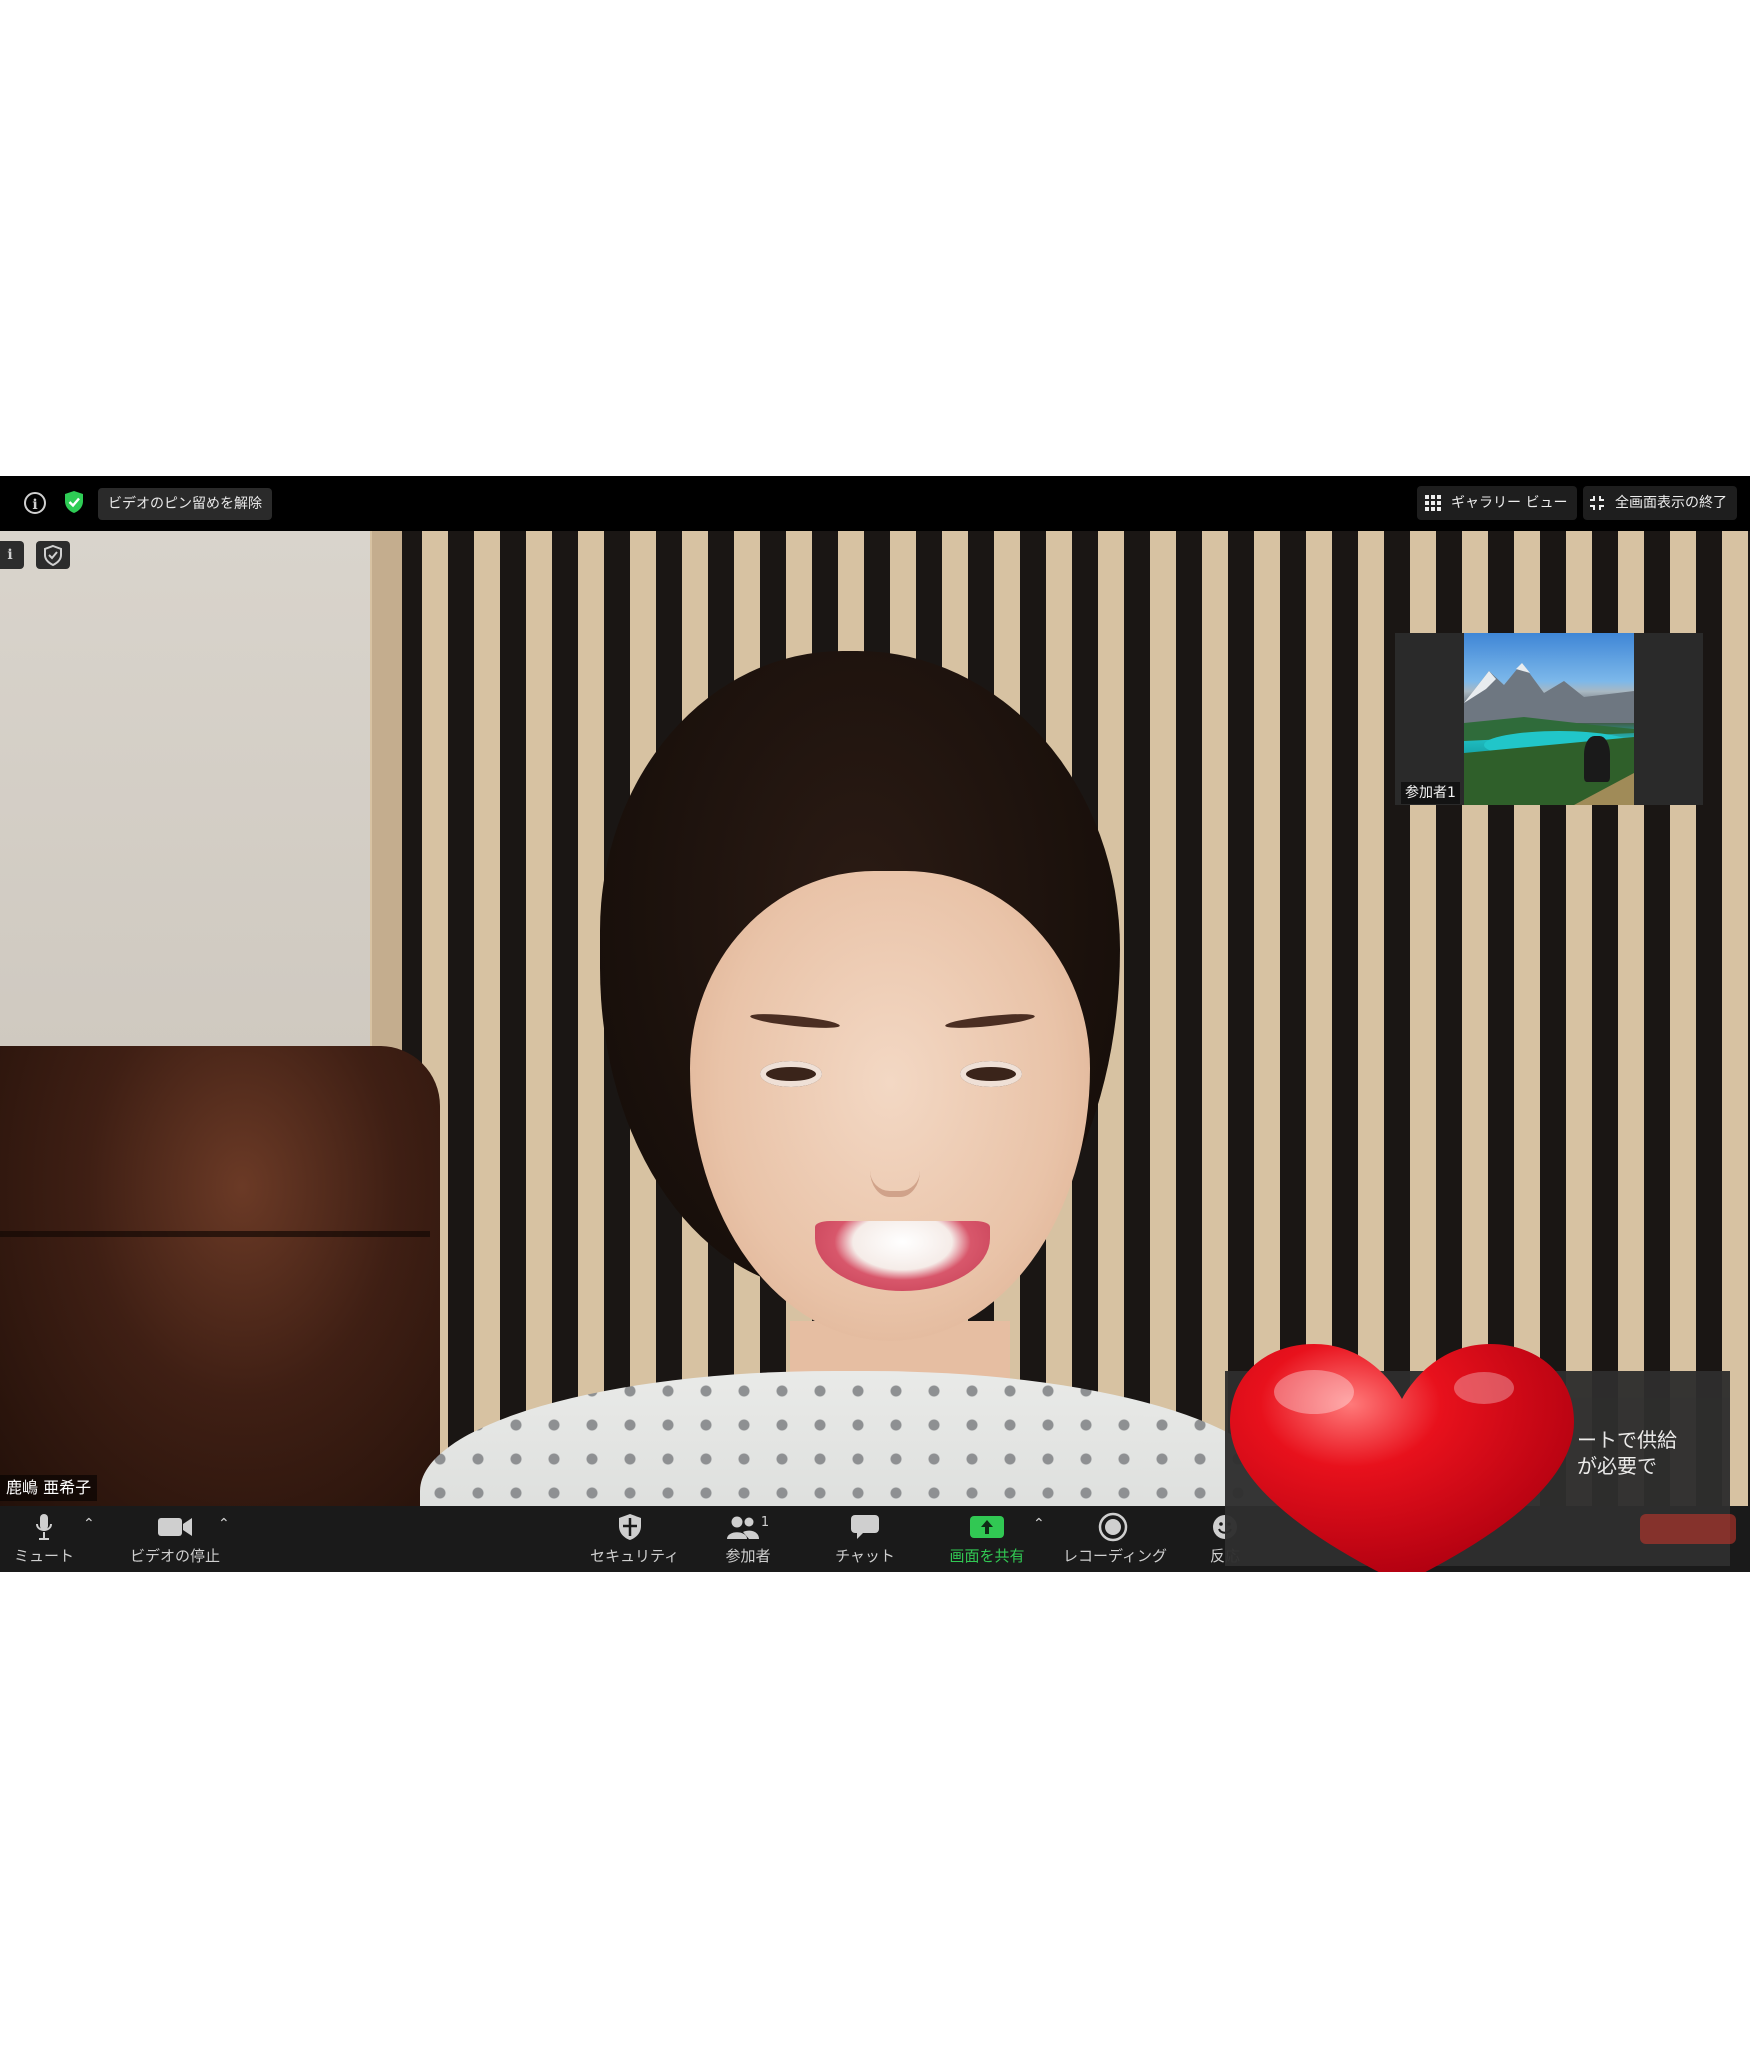  I want to click on gallery-view-button: ギャラリー ビュー, so click(1497, 503).